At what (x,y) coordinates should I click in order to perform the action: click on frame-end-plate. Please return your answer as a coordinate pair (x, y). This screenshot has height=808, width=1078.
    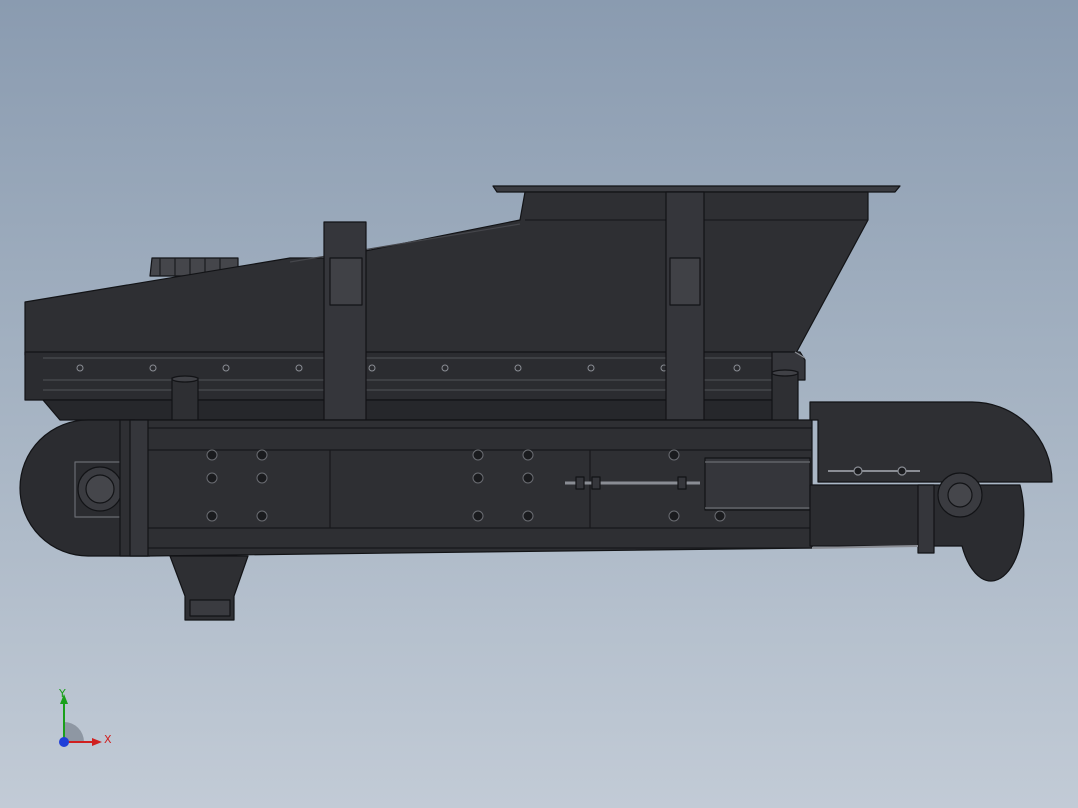
    Looking at the image, I should click on (139, 488).